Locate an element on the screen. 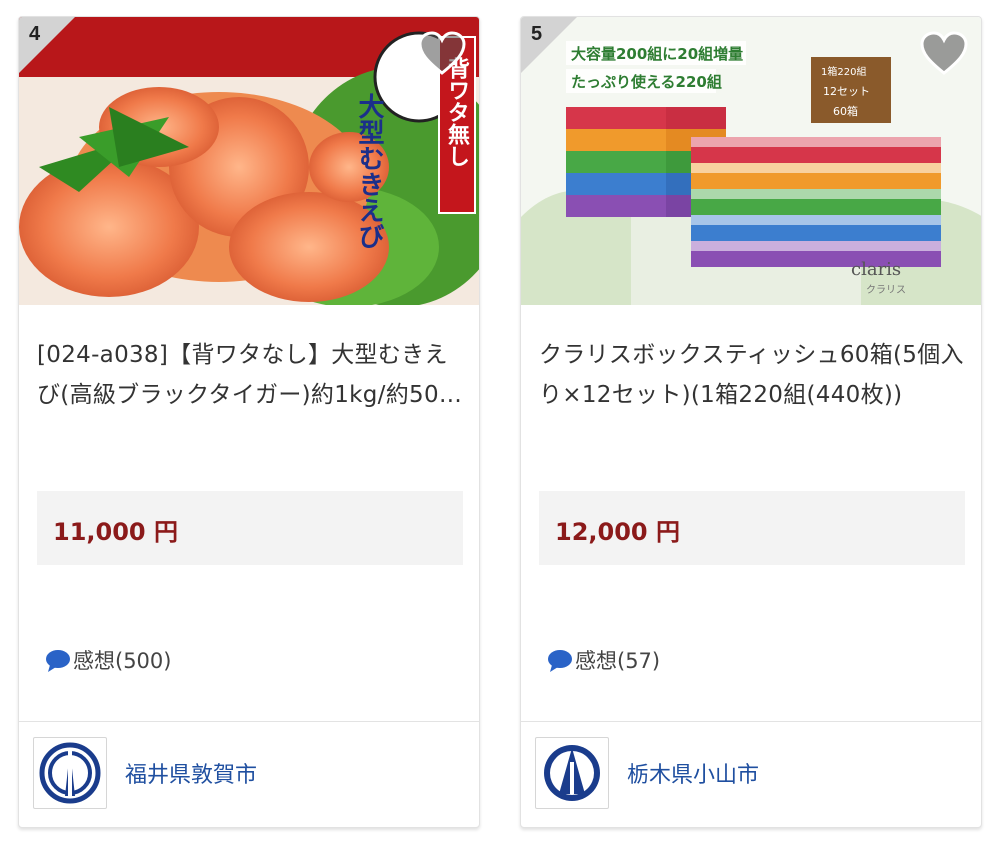 Image resolution: width=1000 pixels, height=846 pixels. city-link: 栃木県小山市 is located at coordinates (647, 773).